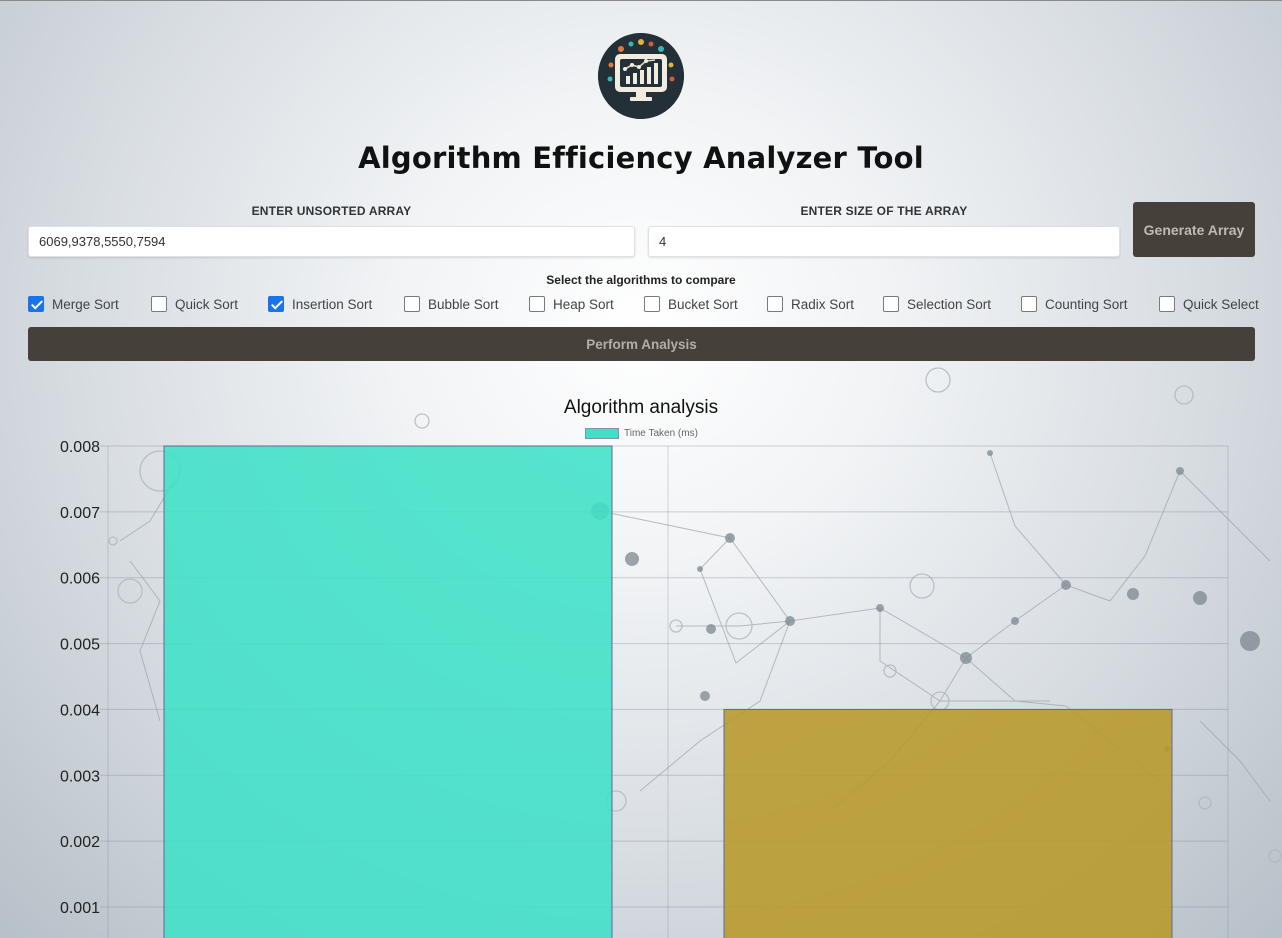  What do you see at coordinates (80, 842) in the screenshot?
I see `y-tick-label: 0.002` at bounding box center [80, 842].